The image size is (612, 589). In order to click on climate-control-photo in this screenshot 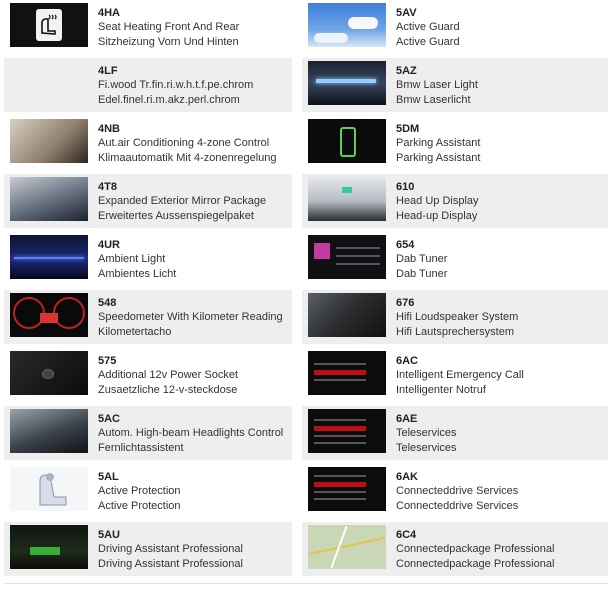, I will do `click(49, 141)`.